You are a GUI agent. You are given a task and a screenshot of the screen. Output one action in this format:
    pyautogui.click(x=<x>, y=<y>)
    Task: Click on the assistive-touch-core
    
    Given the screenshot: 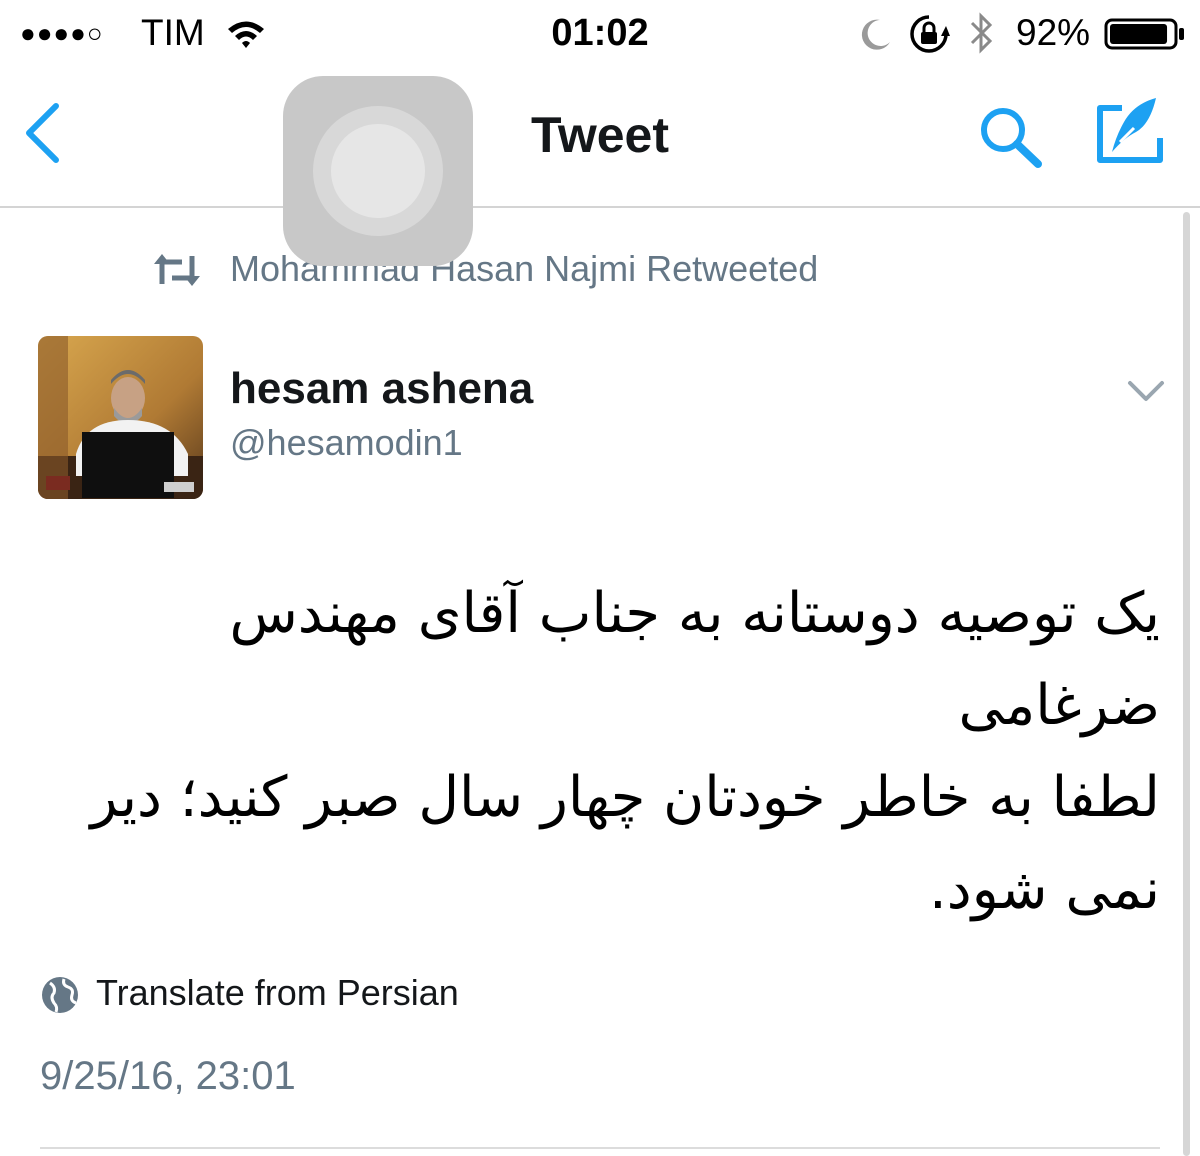 What is the action you would take?
    pyautogui.click(x=378, y=171)
    